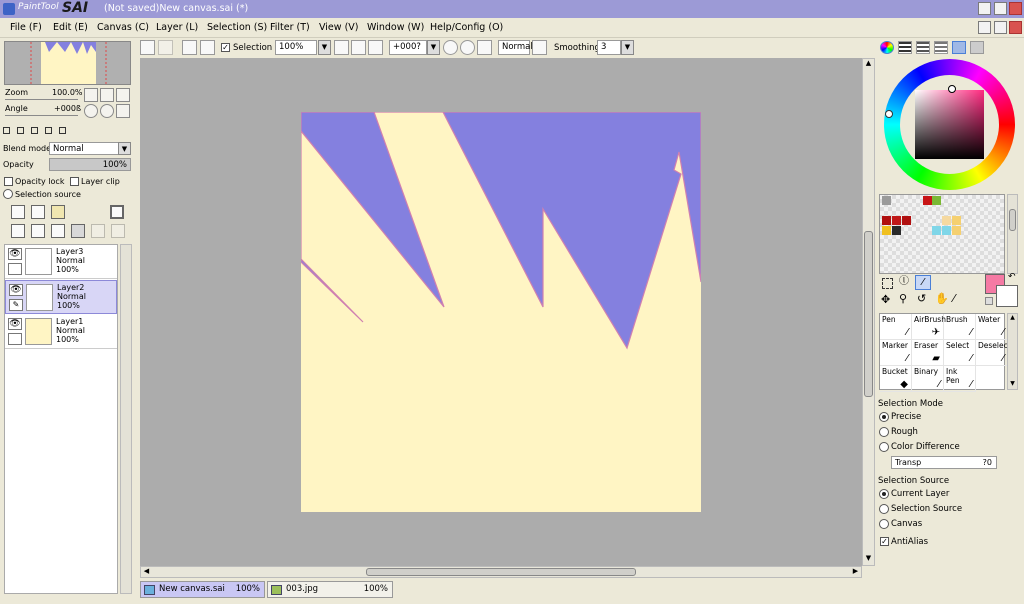 The height and width of the screenshot is (604, 1024). I want to click on new-layer-icon, so click(18, 212).